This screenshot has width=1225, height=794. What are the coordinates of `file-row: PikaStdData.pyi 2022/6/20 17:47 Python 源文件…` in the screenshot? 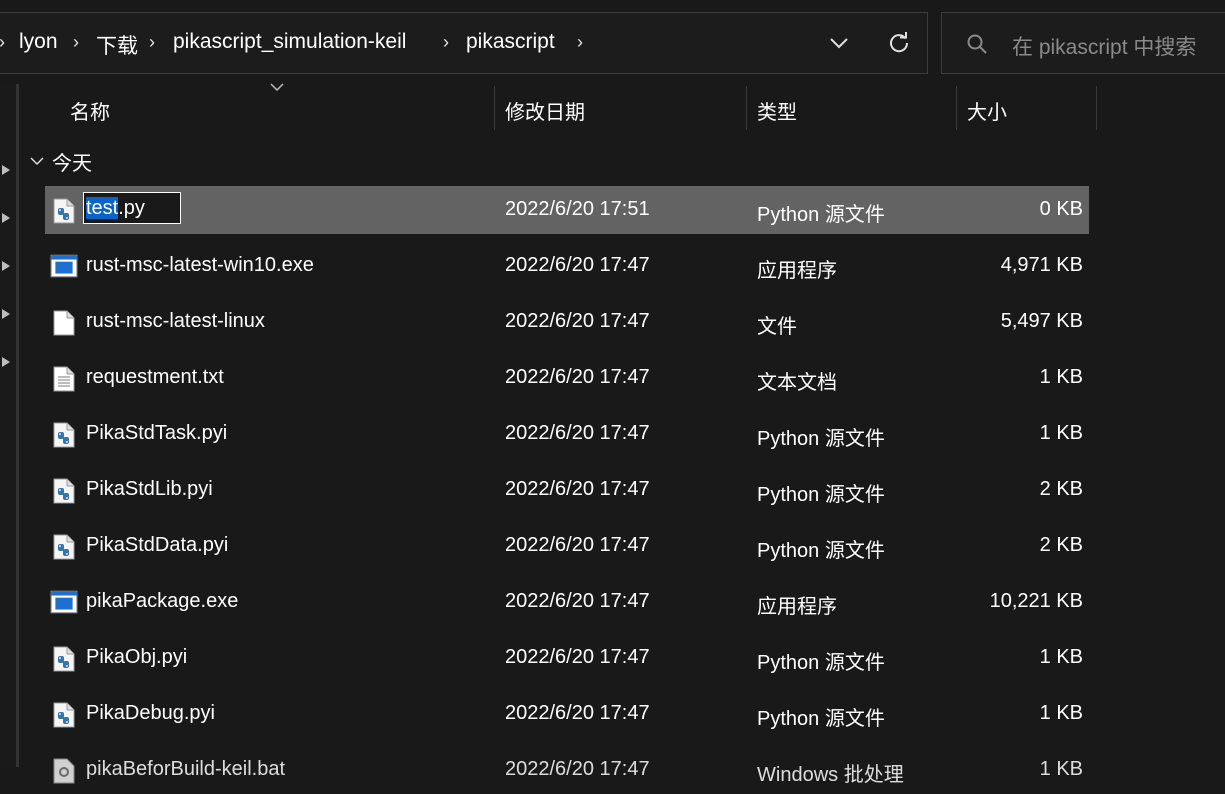 It's located at (567, 546).